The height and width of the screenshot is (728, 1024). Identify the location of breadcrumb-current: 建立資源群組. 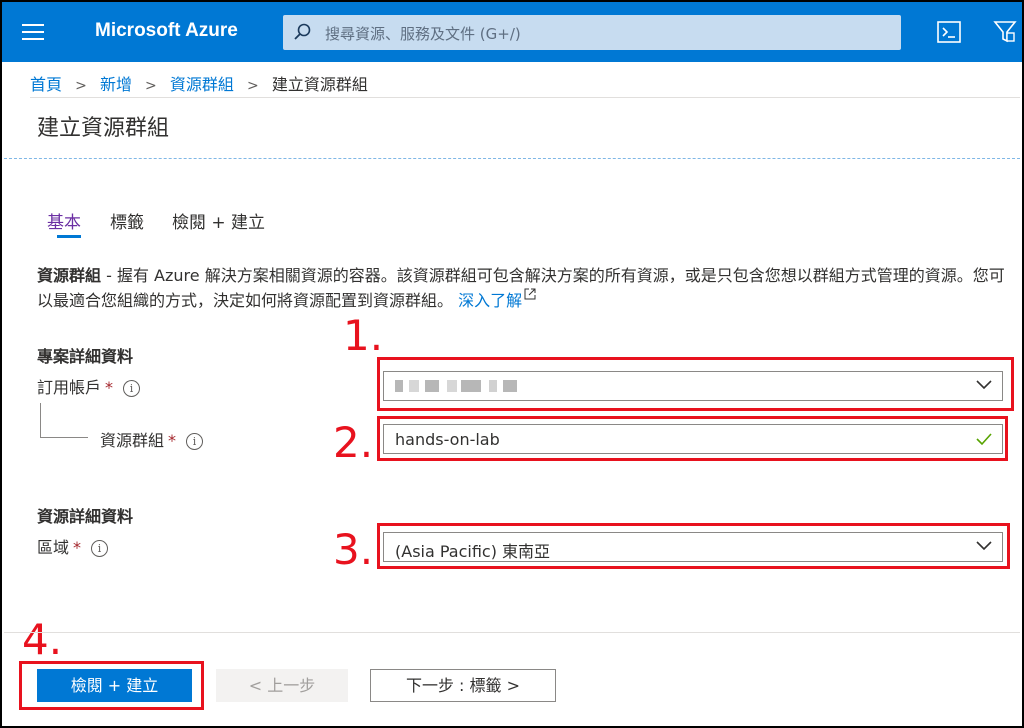
(319, 84).